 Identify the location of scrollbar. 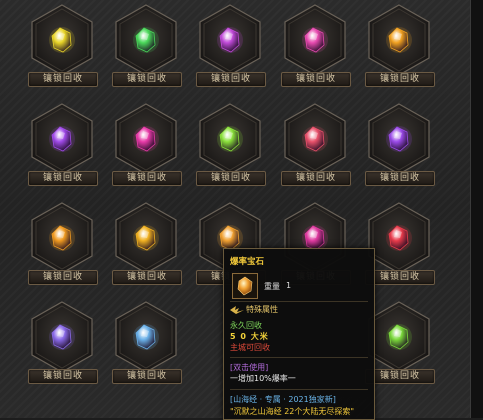
(476, 209).